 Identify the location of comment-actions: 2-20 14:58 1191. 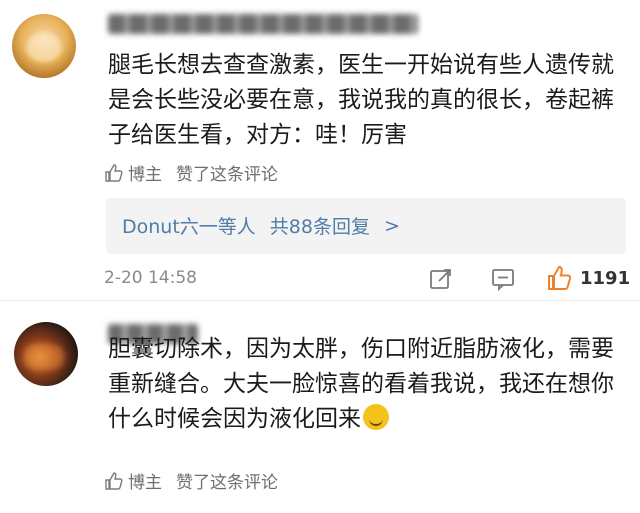
(320, 278).